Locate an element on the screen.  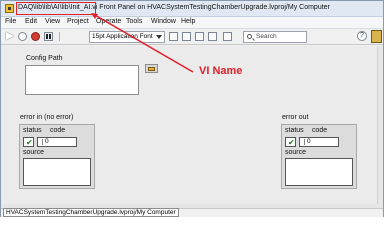
error-out-code-value: 0 is located at coordinates (309, 141).